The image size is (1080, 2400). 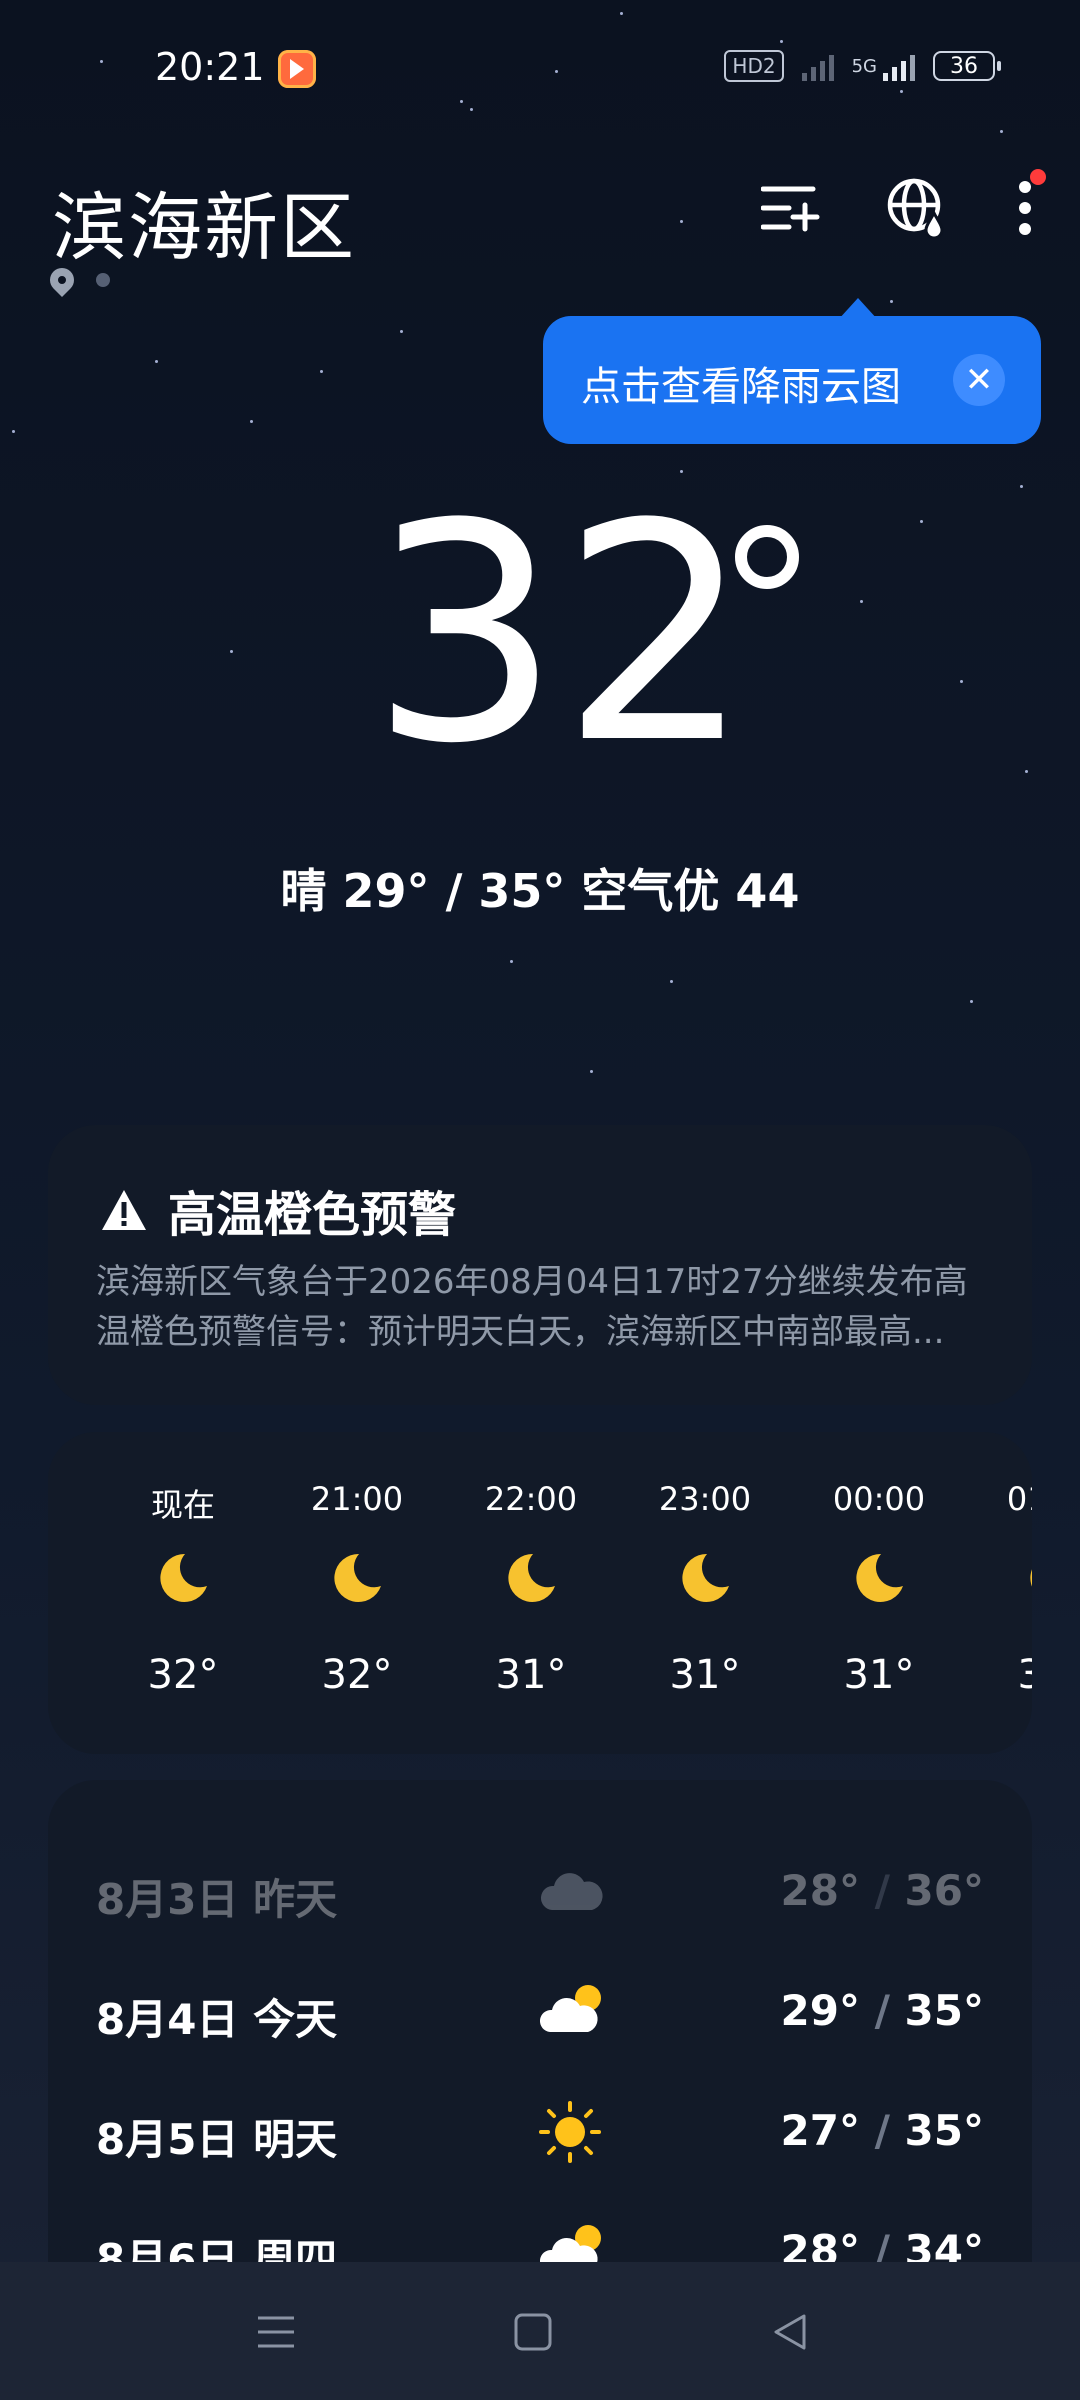 What do you see at coordinates (1025, 208) in the screenshot?
I see `more-vertical-icon` at bounding box center [1025, 208].